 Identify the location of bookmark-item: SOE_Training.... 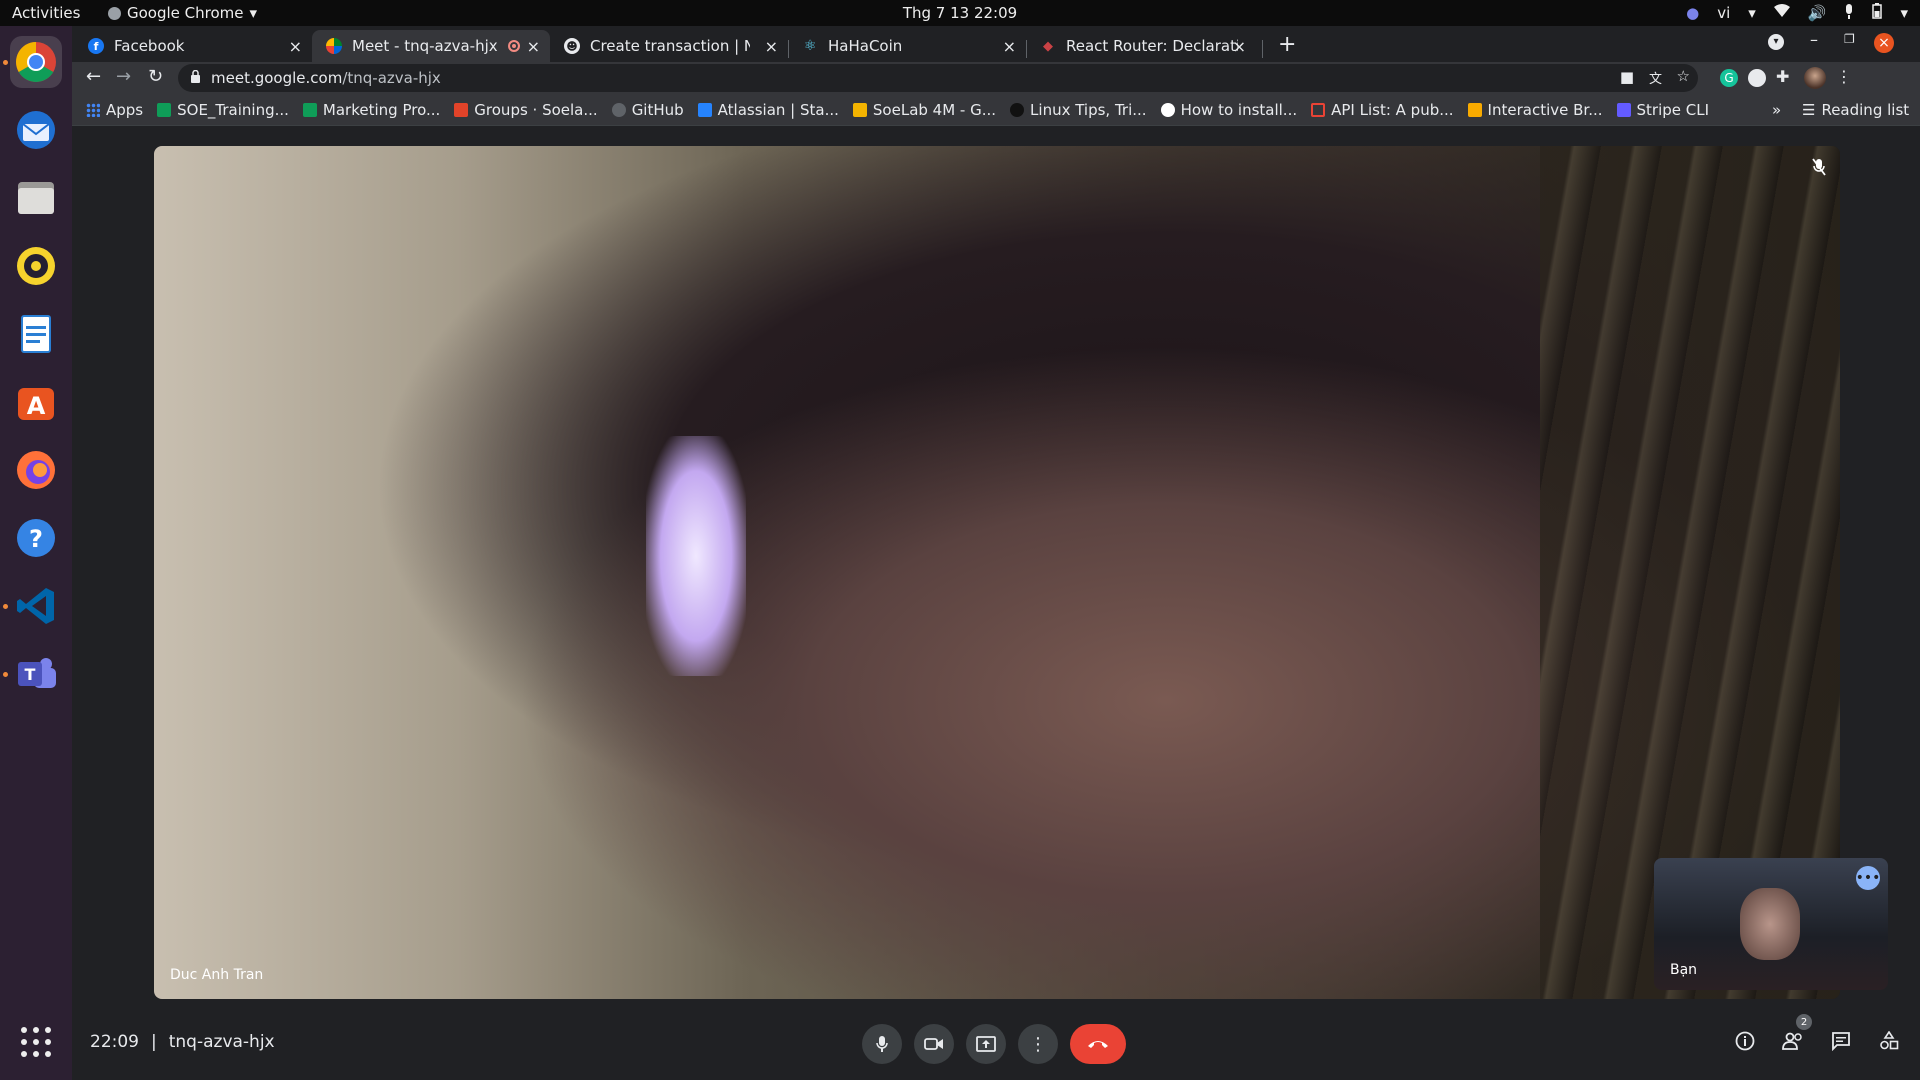
(223, 110).